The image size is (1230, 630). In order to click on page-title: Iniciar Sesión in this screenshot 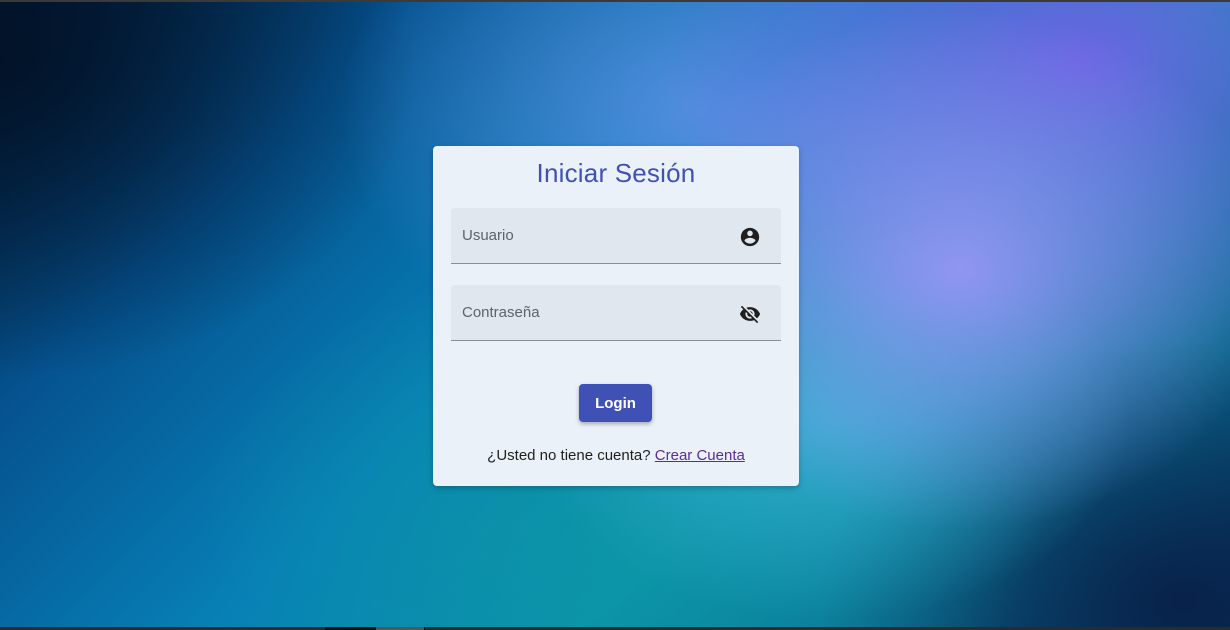, I will do `click(616, 173)`.